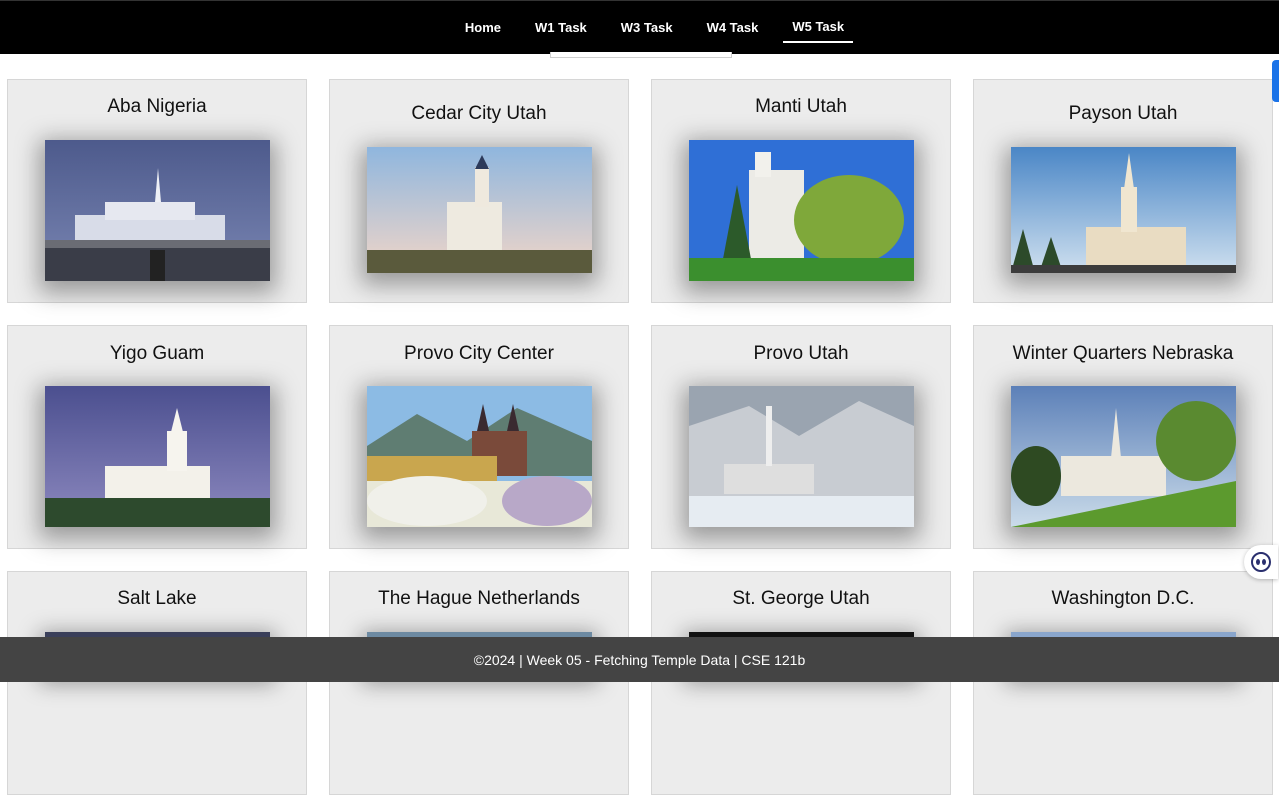 This screenshot has width=1279, height=795. Describe the element at coordinates (1123, 683) in the screenshot. I see `temple-card: Washington D.C.` at that location.